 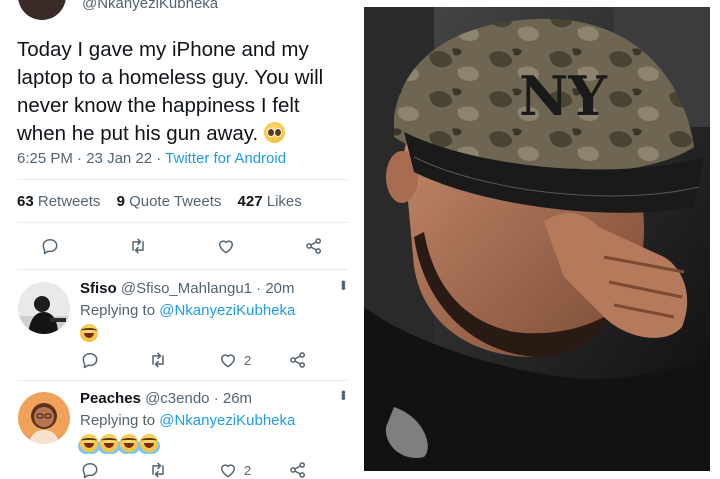 What do you see at coordinates (270, 201) in the screenshot?
I see `likes-stat: 427 Likes` at bounding box center [270, 201].